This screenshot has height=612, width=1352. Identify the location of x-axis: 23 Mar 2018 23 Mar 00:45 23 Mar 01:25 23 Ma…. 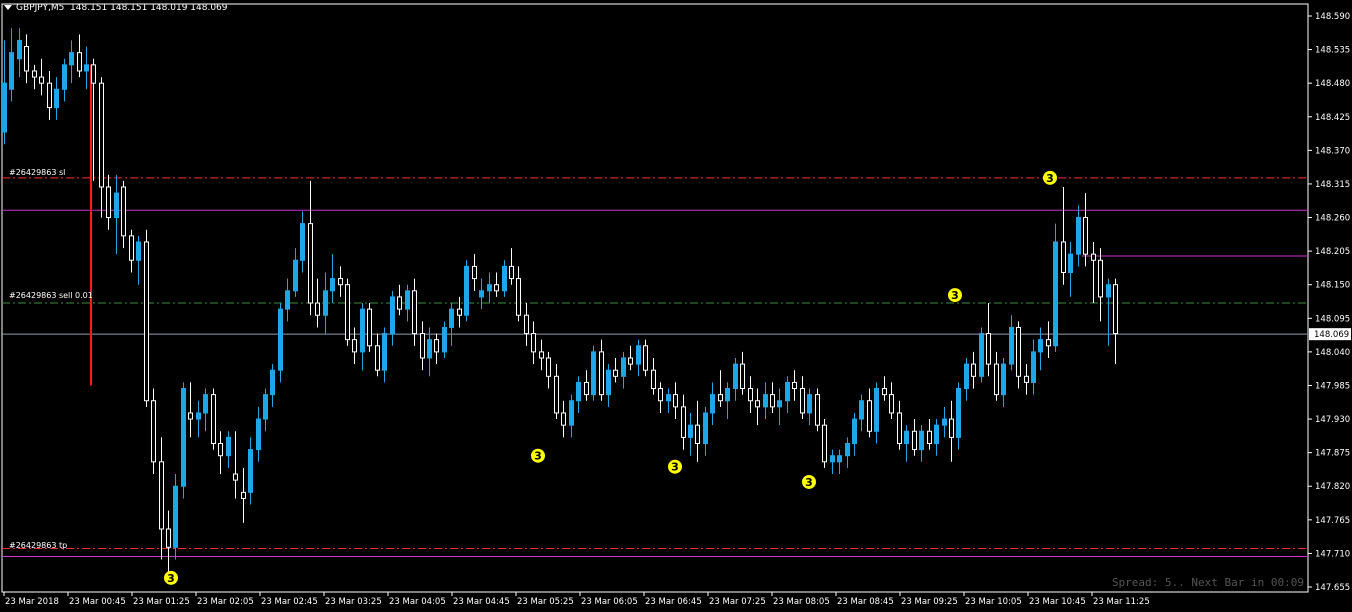
(576, 599).